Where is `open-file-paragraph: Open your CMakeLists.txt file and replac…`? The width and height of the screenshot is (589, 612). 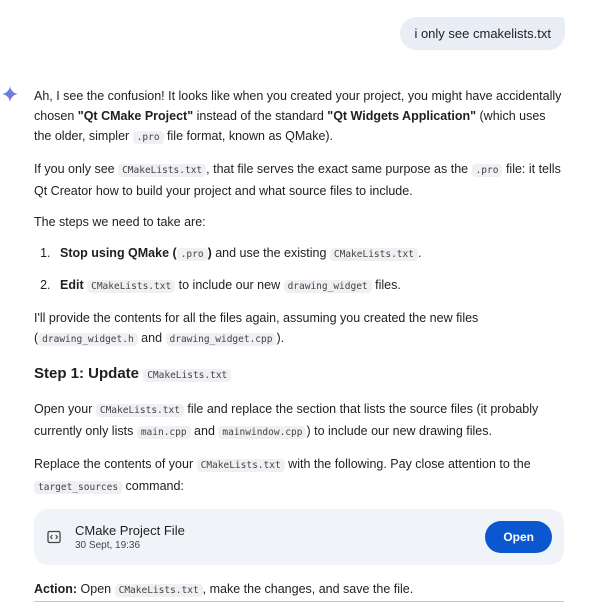
open-file-paragraph: Open your CMakeLists.txt file and replac… is located at coordinates (286, 420).